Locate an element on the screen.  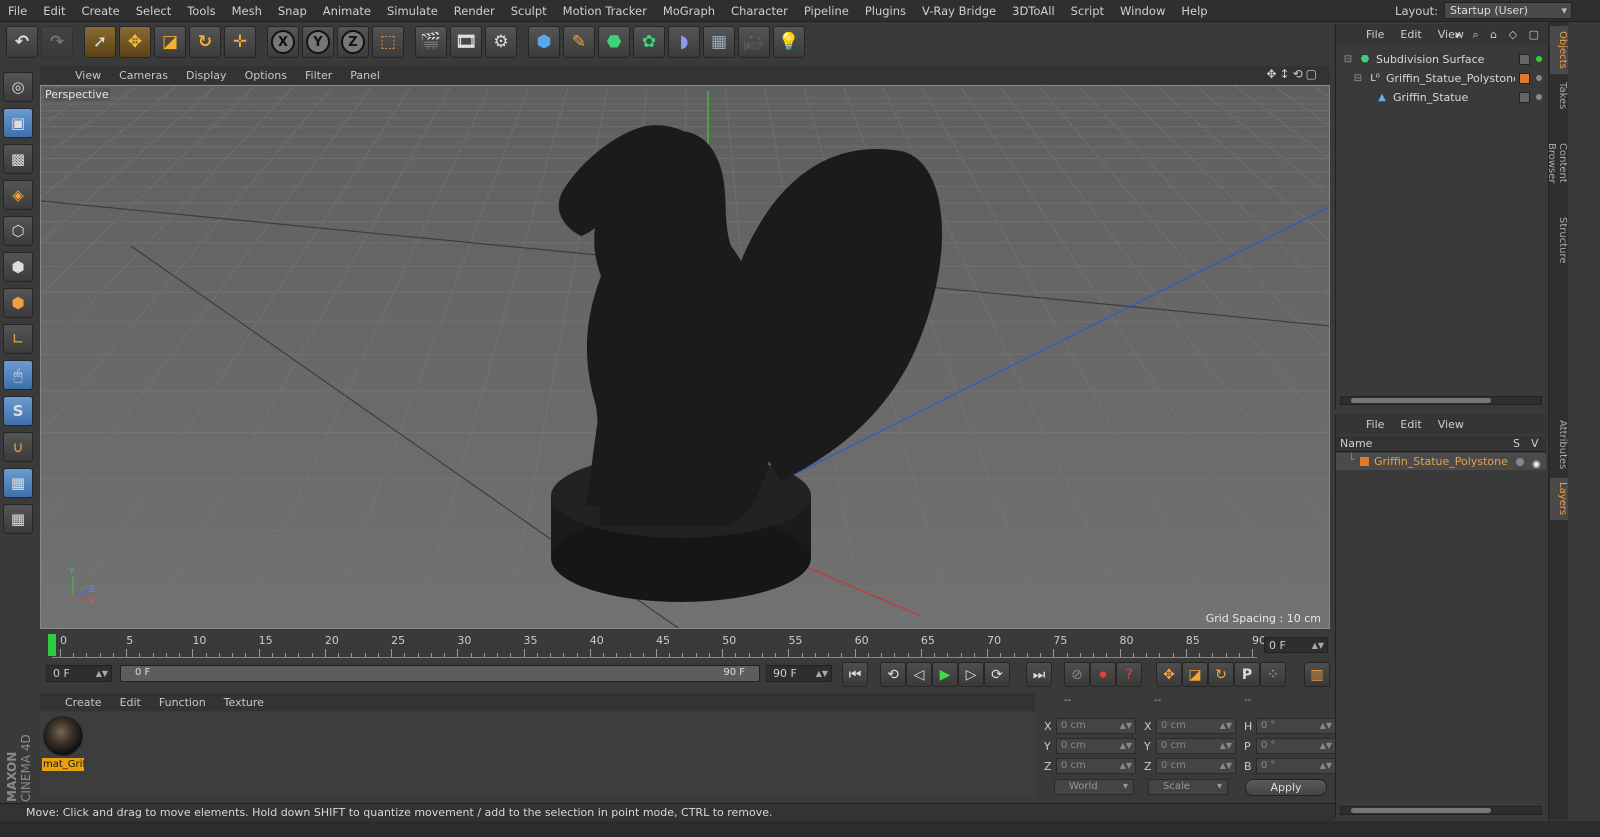
layer-manager-scrollbar is located at coordinates (1441, 810).